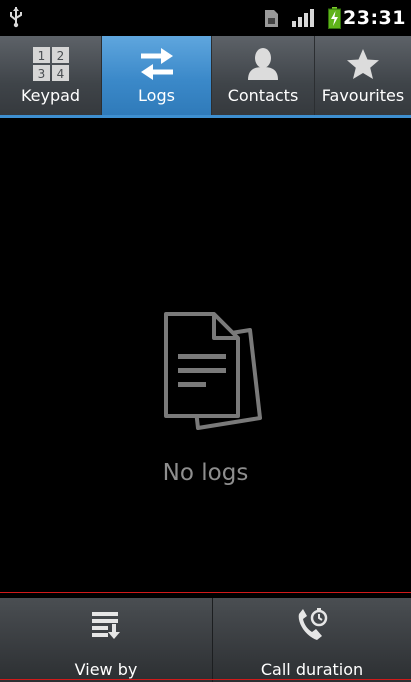  I want to click on svg-text: 1, so click(41, 56).